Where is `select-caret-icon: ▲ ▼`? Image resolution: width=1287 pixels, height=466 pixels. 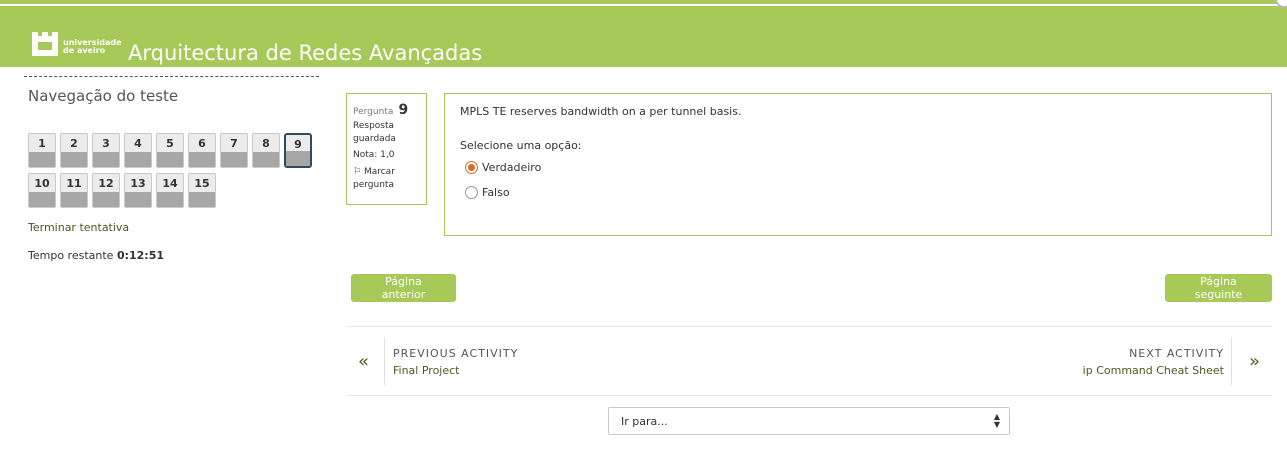
select-caret-icon: ▲ ▼ is located at coordinates (996, 420).